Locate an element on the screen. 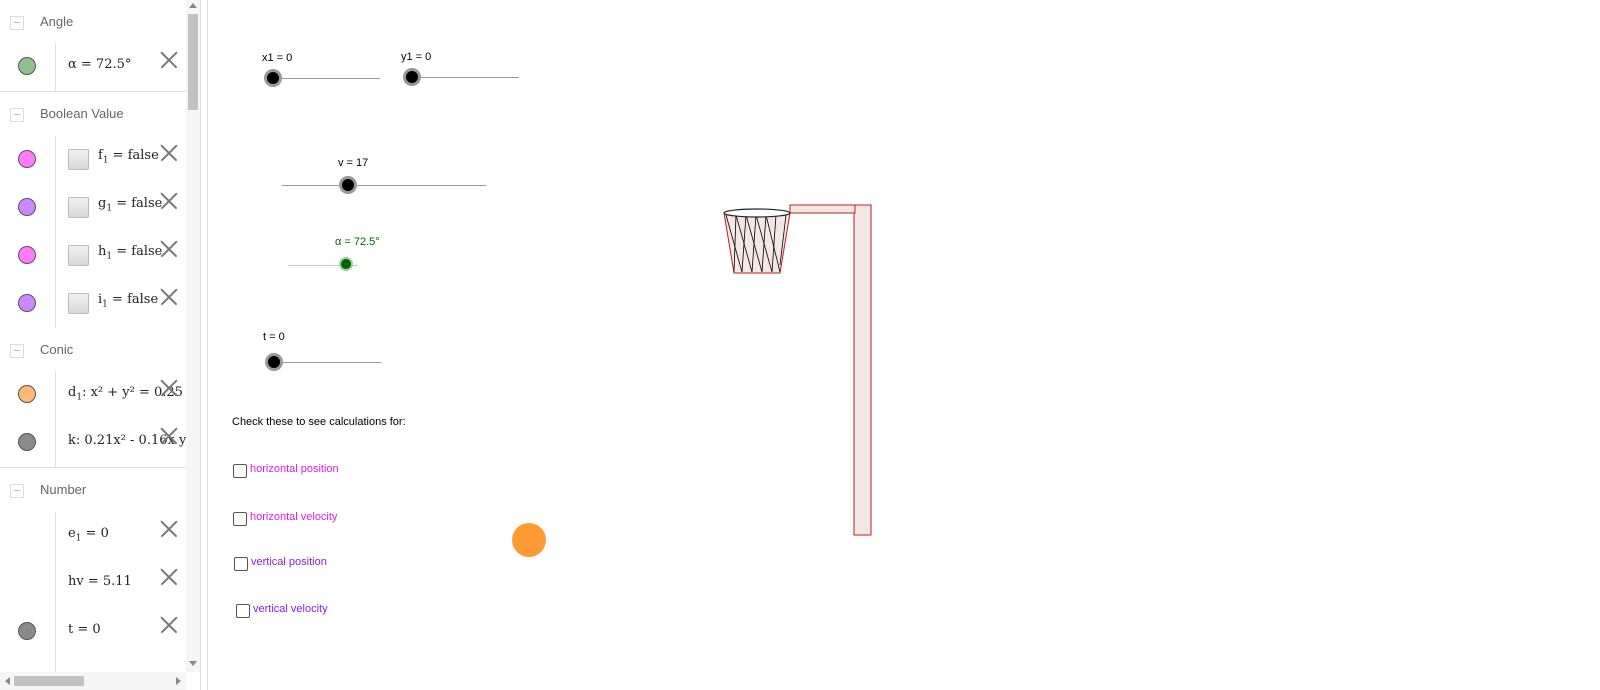 Image resolution: width=1600 pixels, height=690 pixels. scroll-up-arrow-icon is located at coordinates (193, 5).